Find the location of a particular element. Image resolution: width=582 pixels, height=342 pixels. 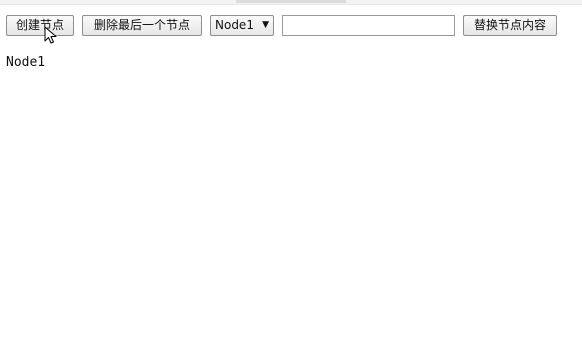

node-toolbar: 创建节点 删除最后一个节点 Node1 ▼ 替换节点内容 is located at coordinates (291, 26).